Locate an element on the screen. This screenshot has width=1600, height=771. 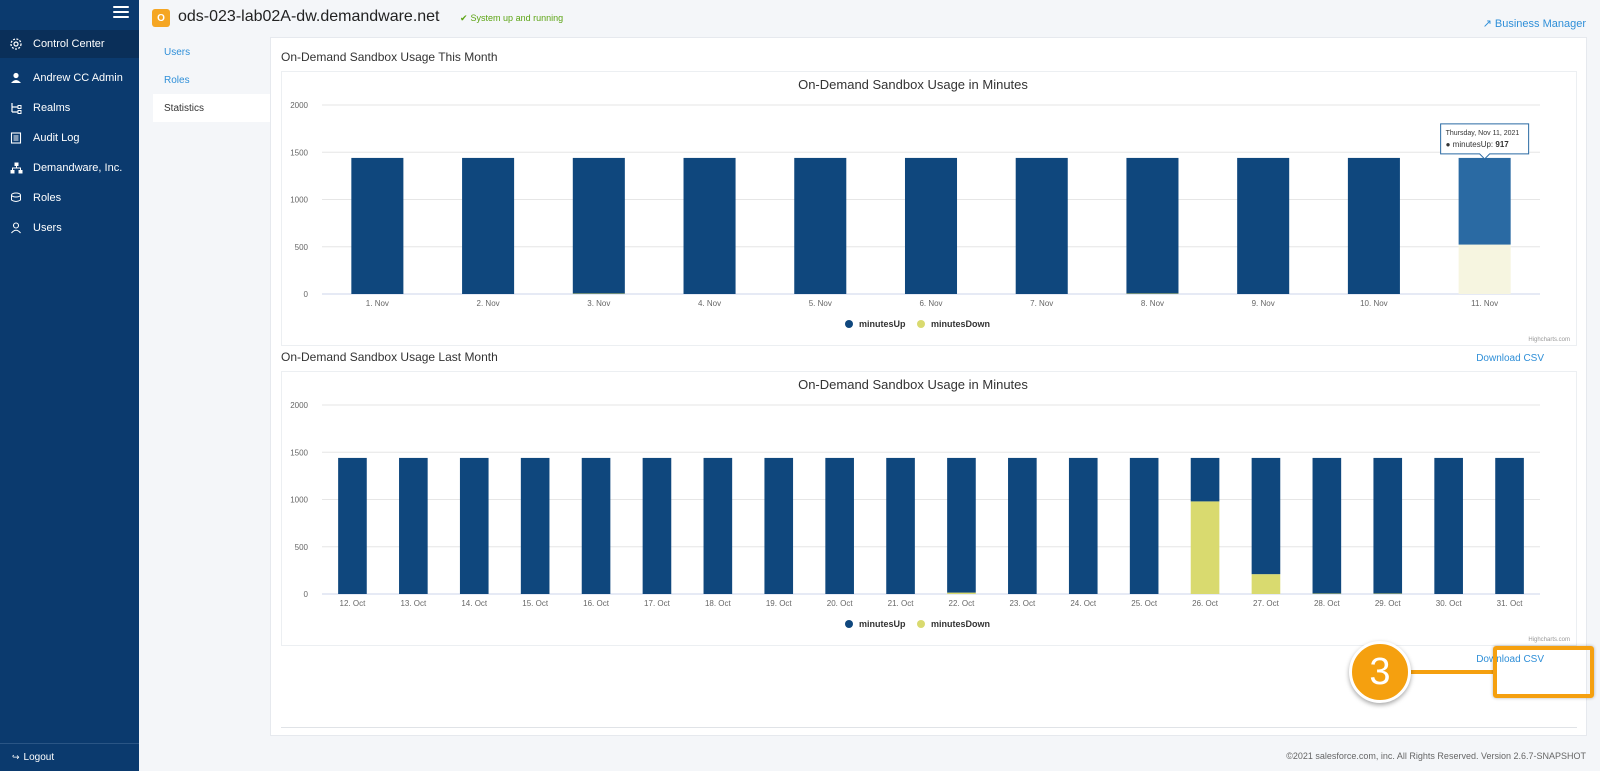
chart-title: On-Demand Sandbox Usage in Minutes is located at coordinates (913, 84).